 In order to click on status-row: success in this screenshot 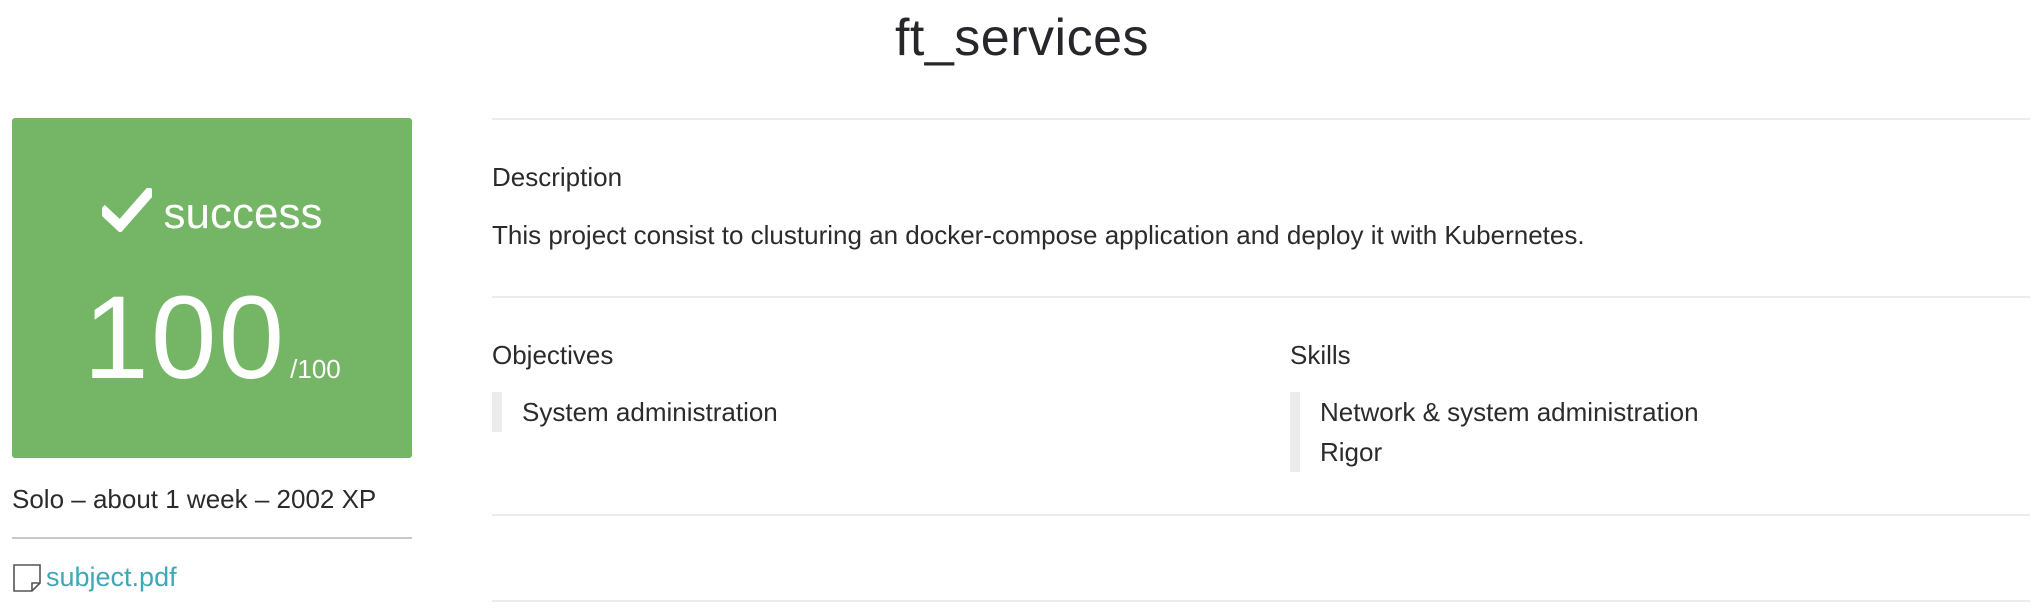, I will do `click(212, 212)`.